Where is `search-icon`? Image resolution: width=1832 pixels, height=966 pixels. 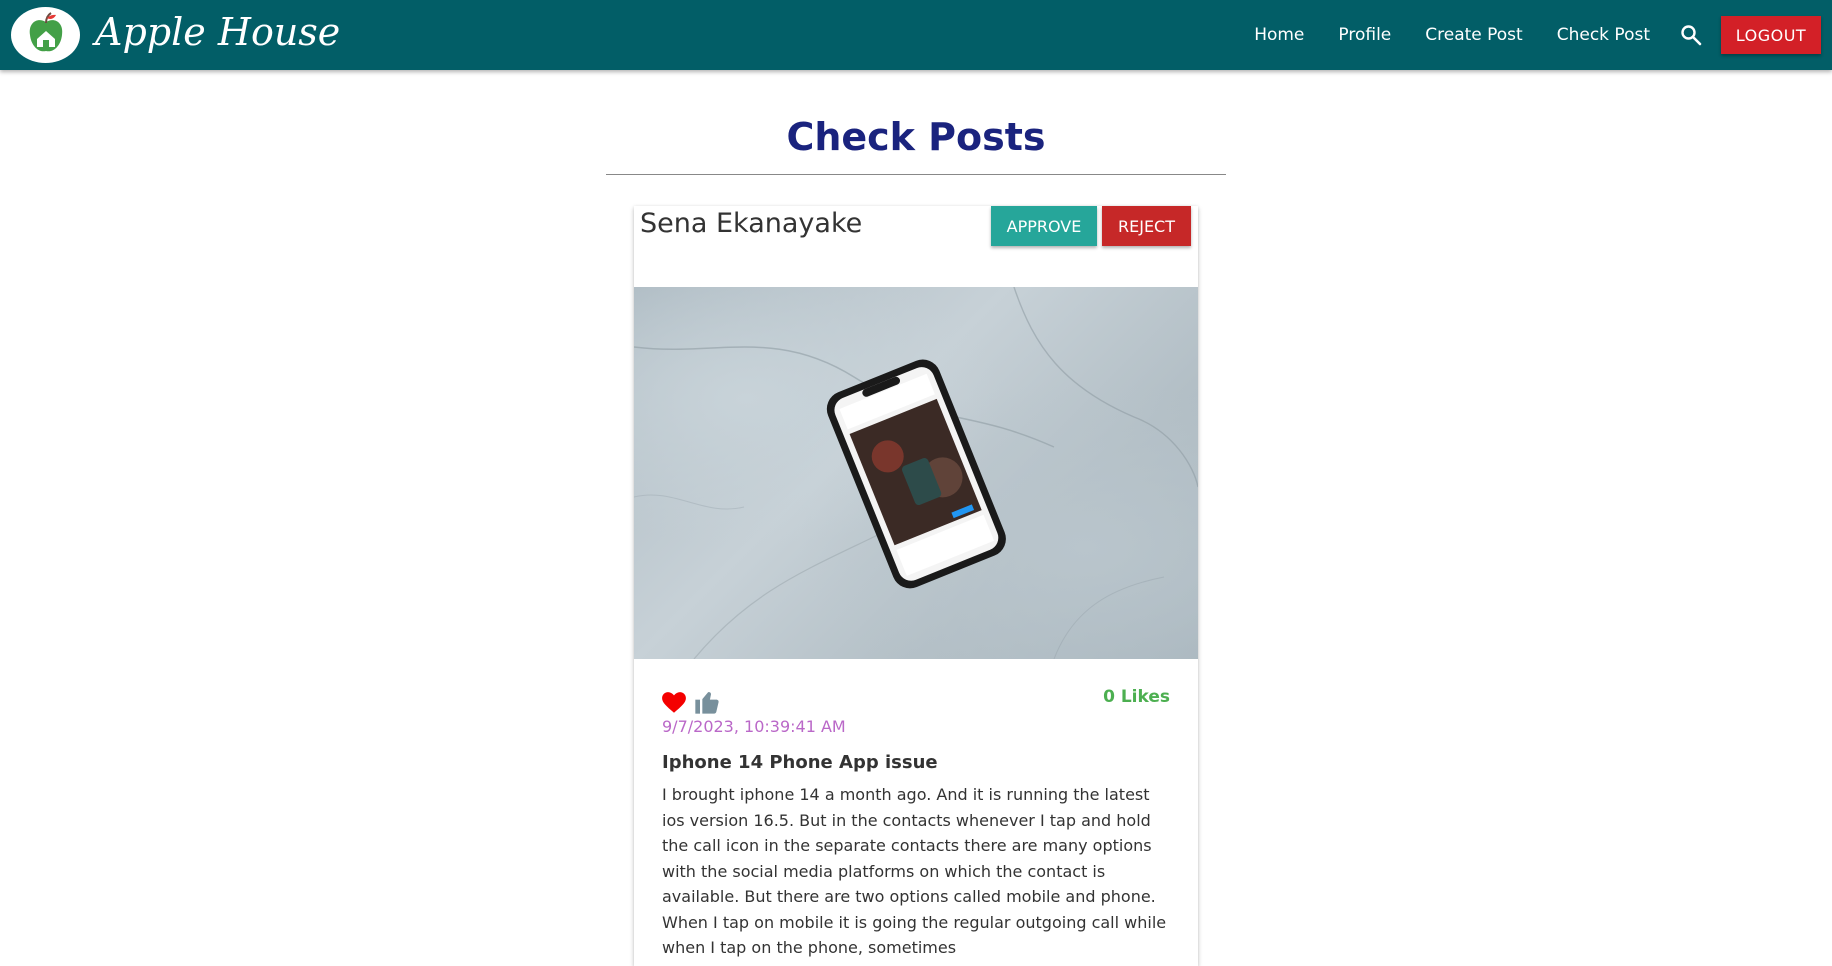 search-icon is located at coordinates (1691, 35).